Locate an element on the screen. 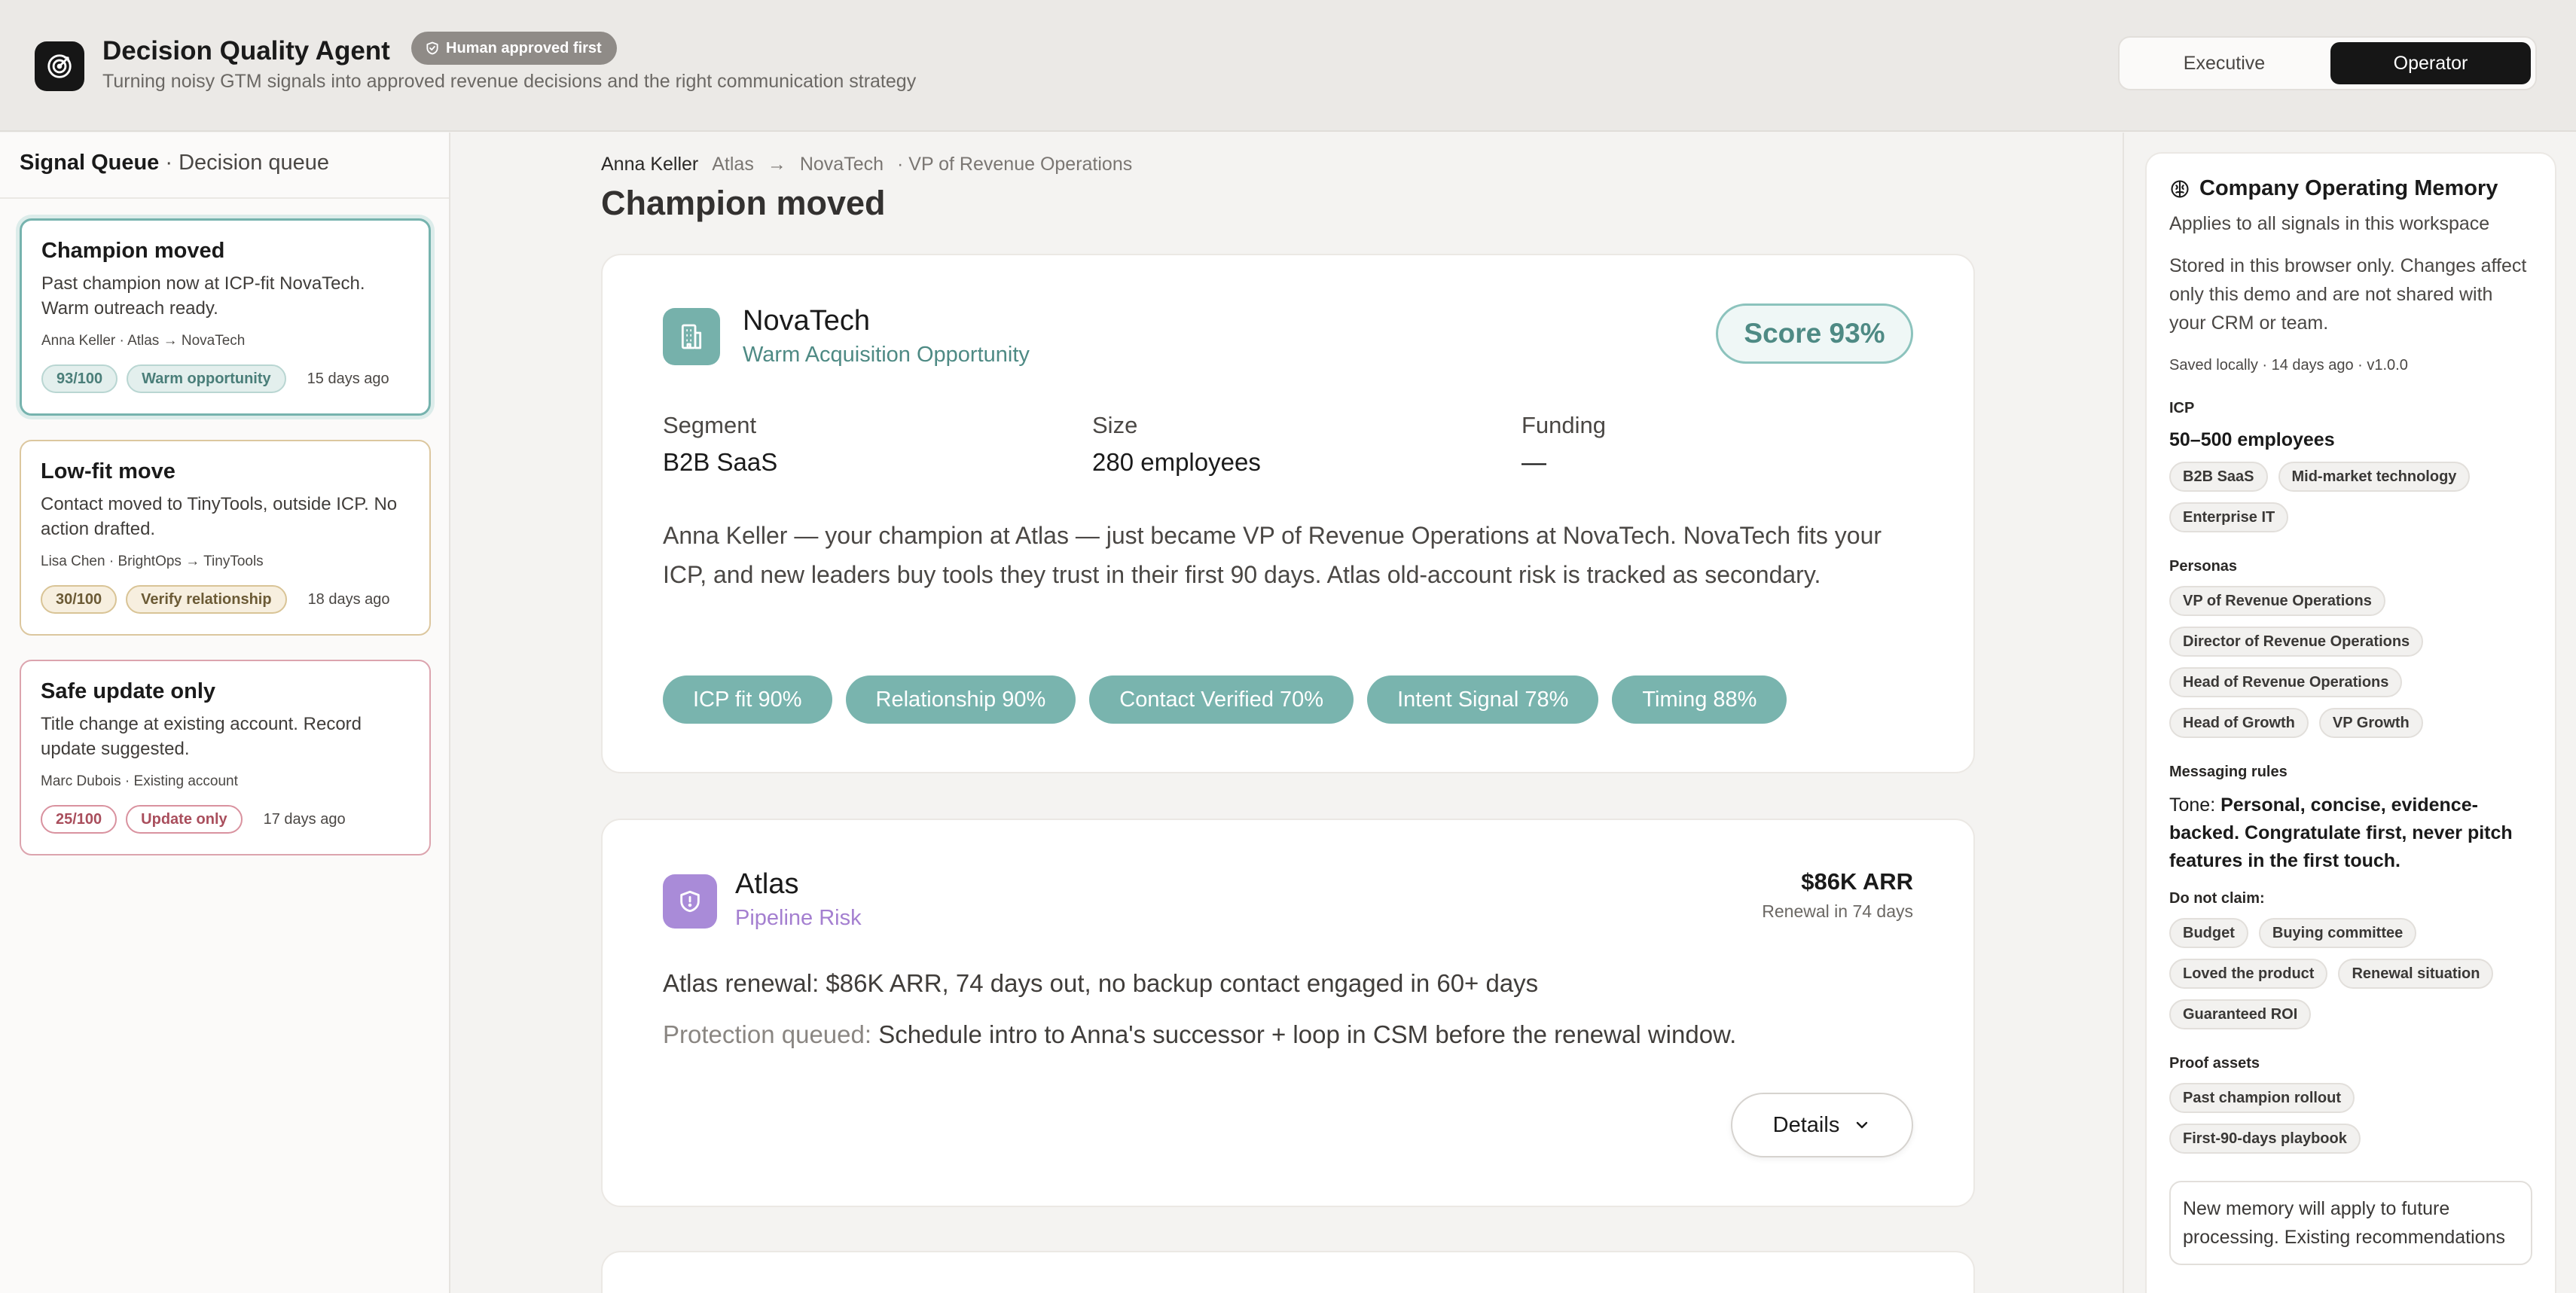 Image resolution: width=2576 pixels, height=1293 pixels. claim-tag: Loved the product is located at coordinates (2249, 974).